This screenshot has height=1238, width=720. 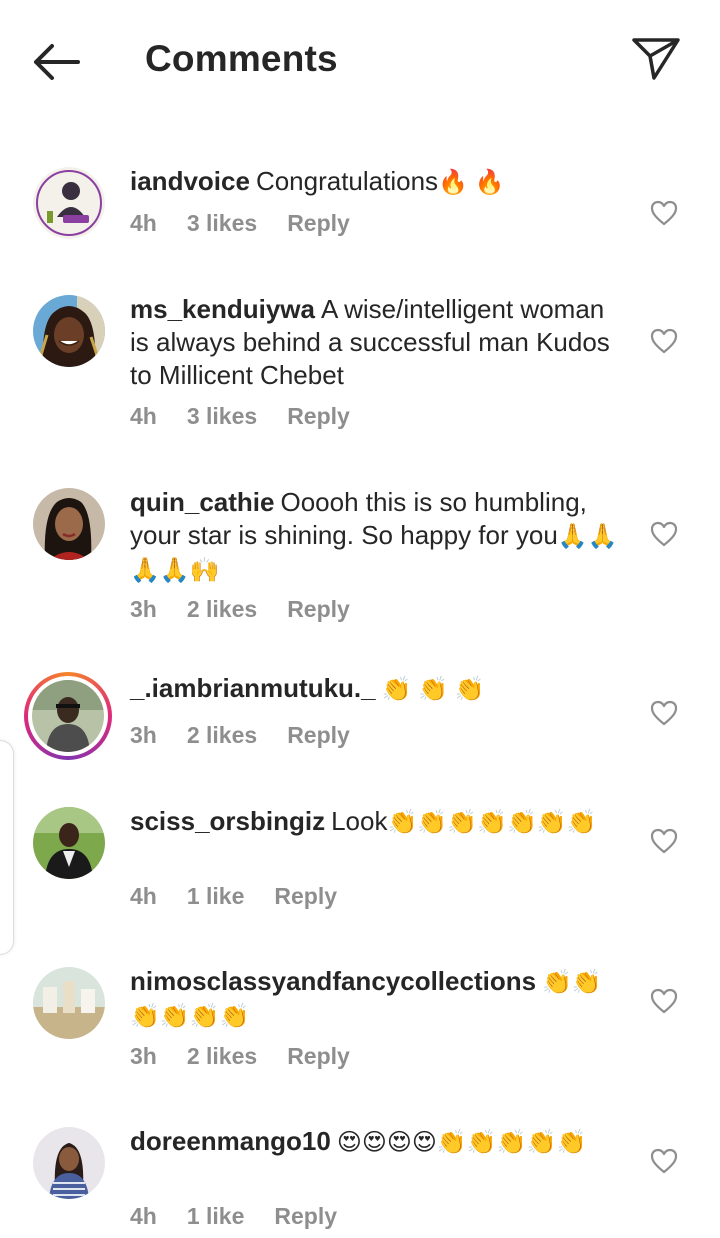 What do you see at coordinates (461, 1142) in the screenshot?
I see `comment-emoji: 😍😍😍😍👏👏👏👏👏` at bounding box center [461, 1142].